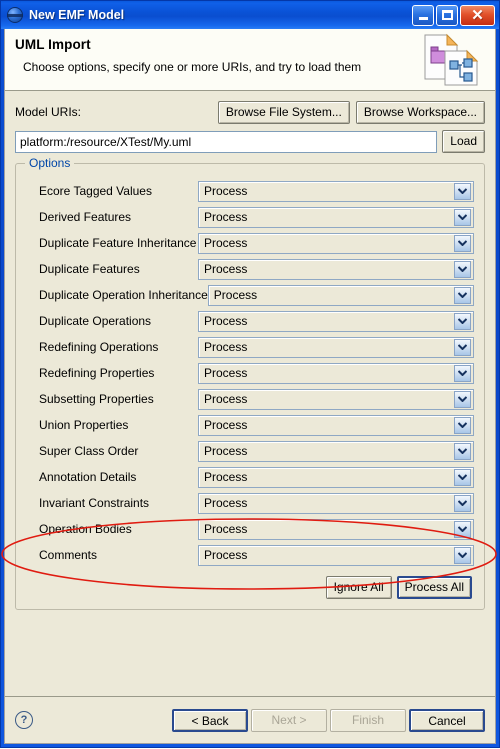 This screenshot has width=500, height=749. Describe the element at coordinates (423, 15) in the screenshot. I see `minimize-button` at that location.